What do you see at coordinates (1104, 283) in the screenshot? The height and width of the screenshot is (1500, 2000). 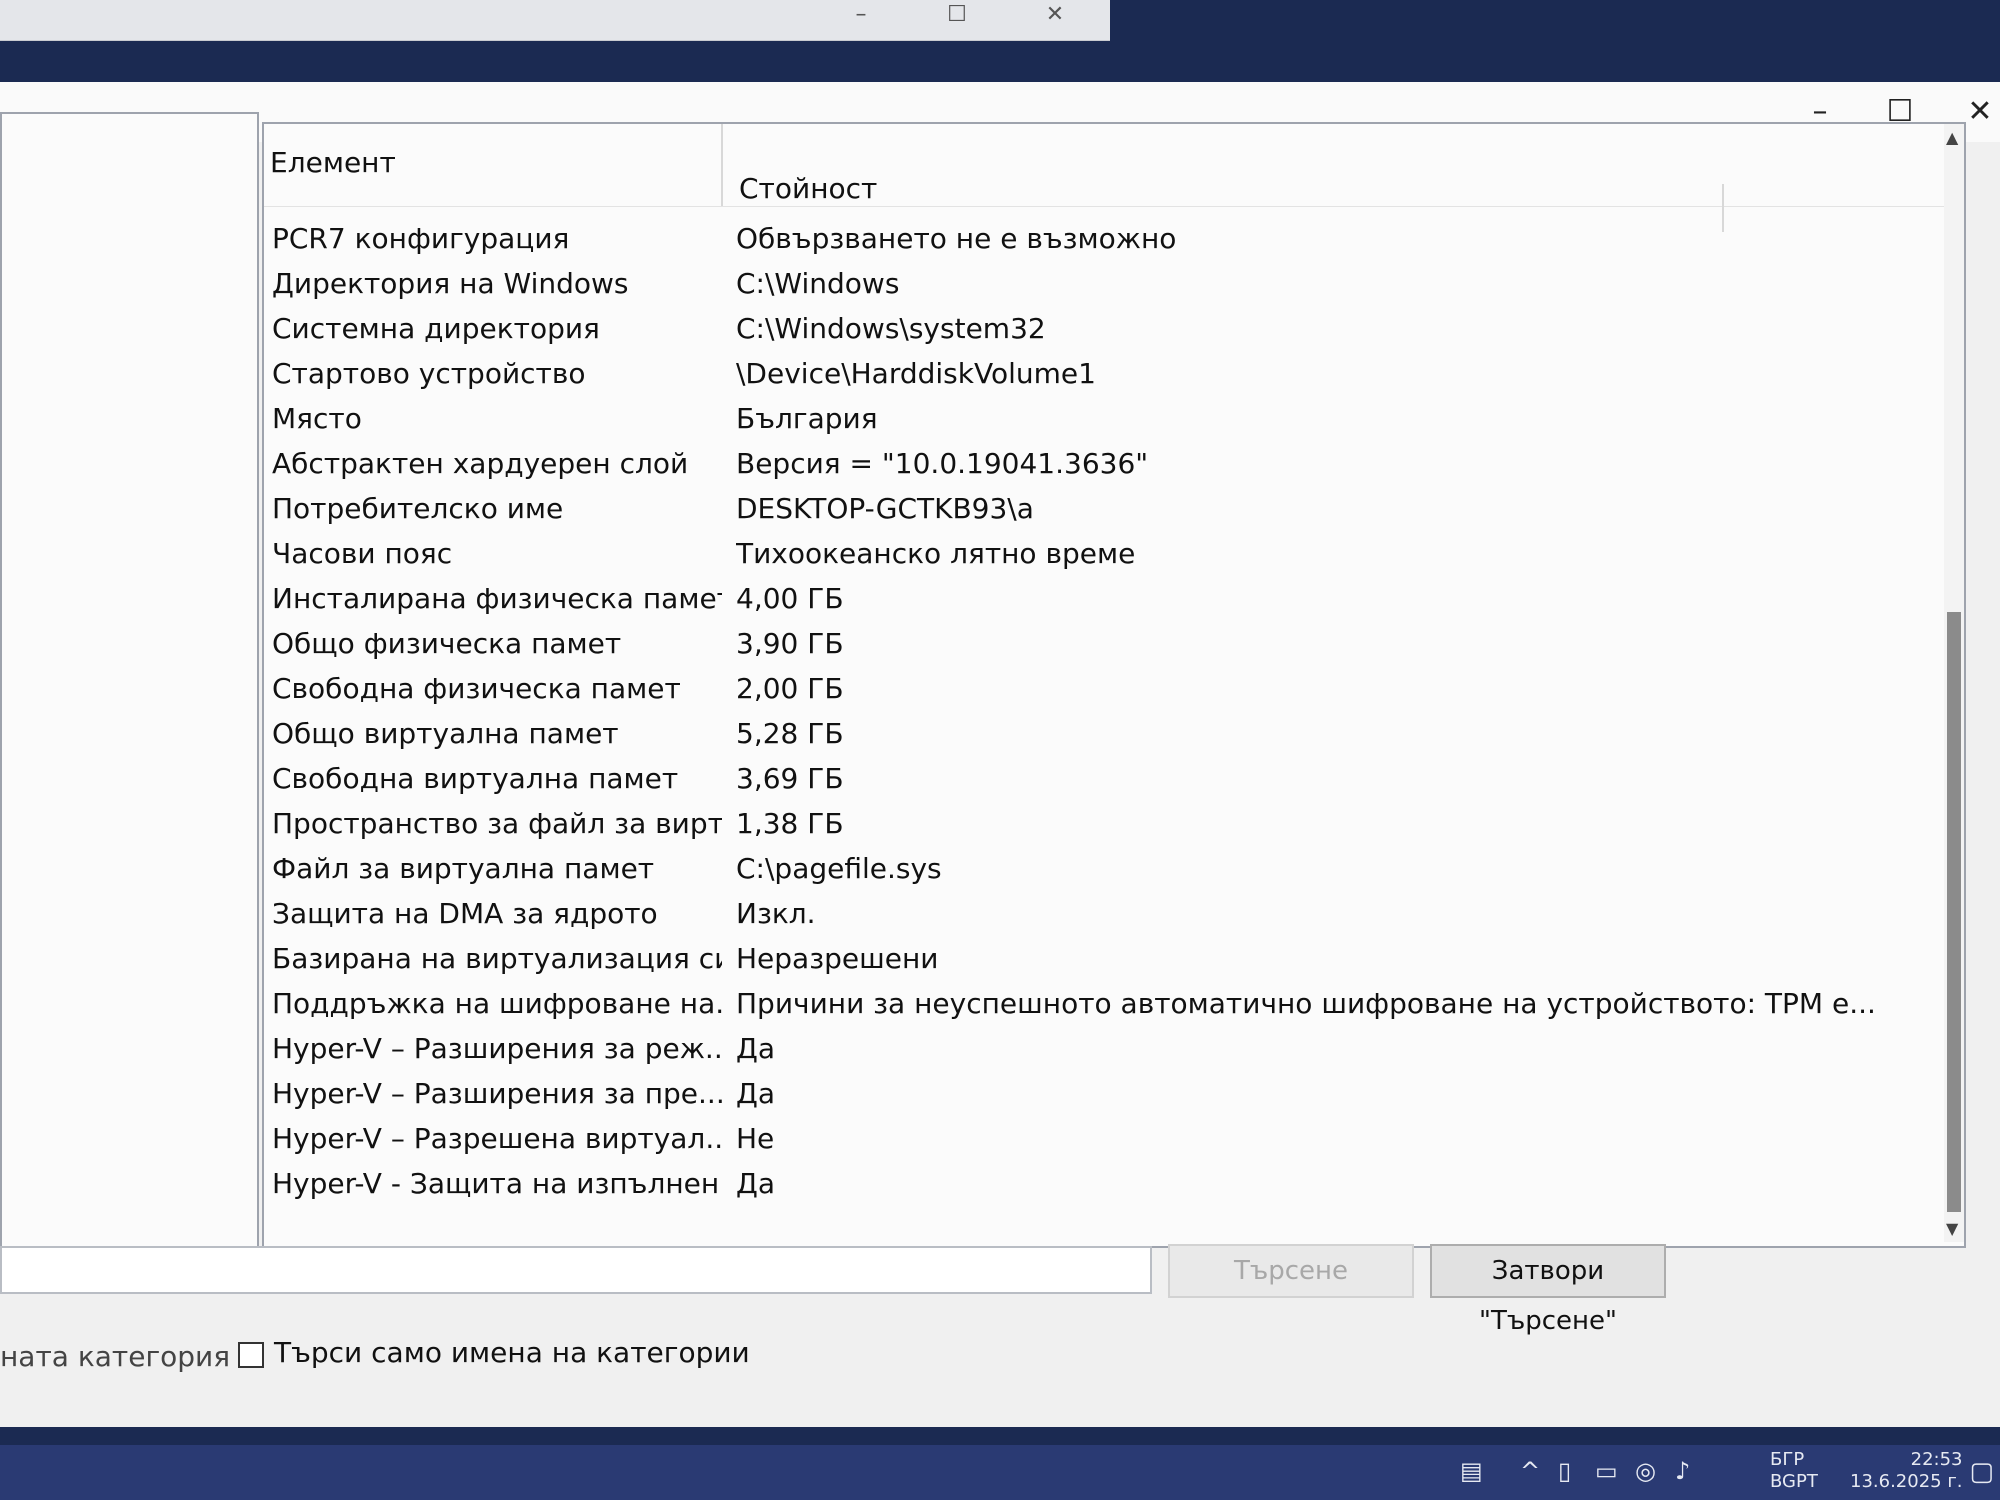 I see `list-row: Директория на Windows C:\Windows` at bounding box center [1104, 283].